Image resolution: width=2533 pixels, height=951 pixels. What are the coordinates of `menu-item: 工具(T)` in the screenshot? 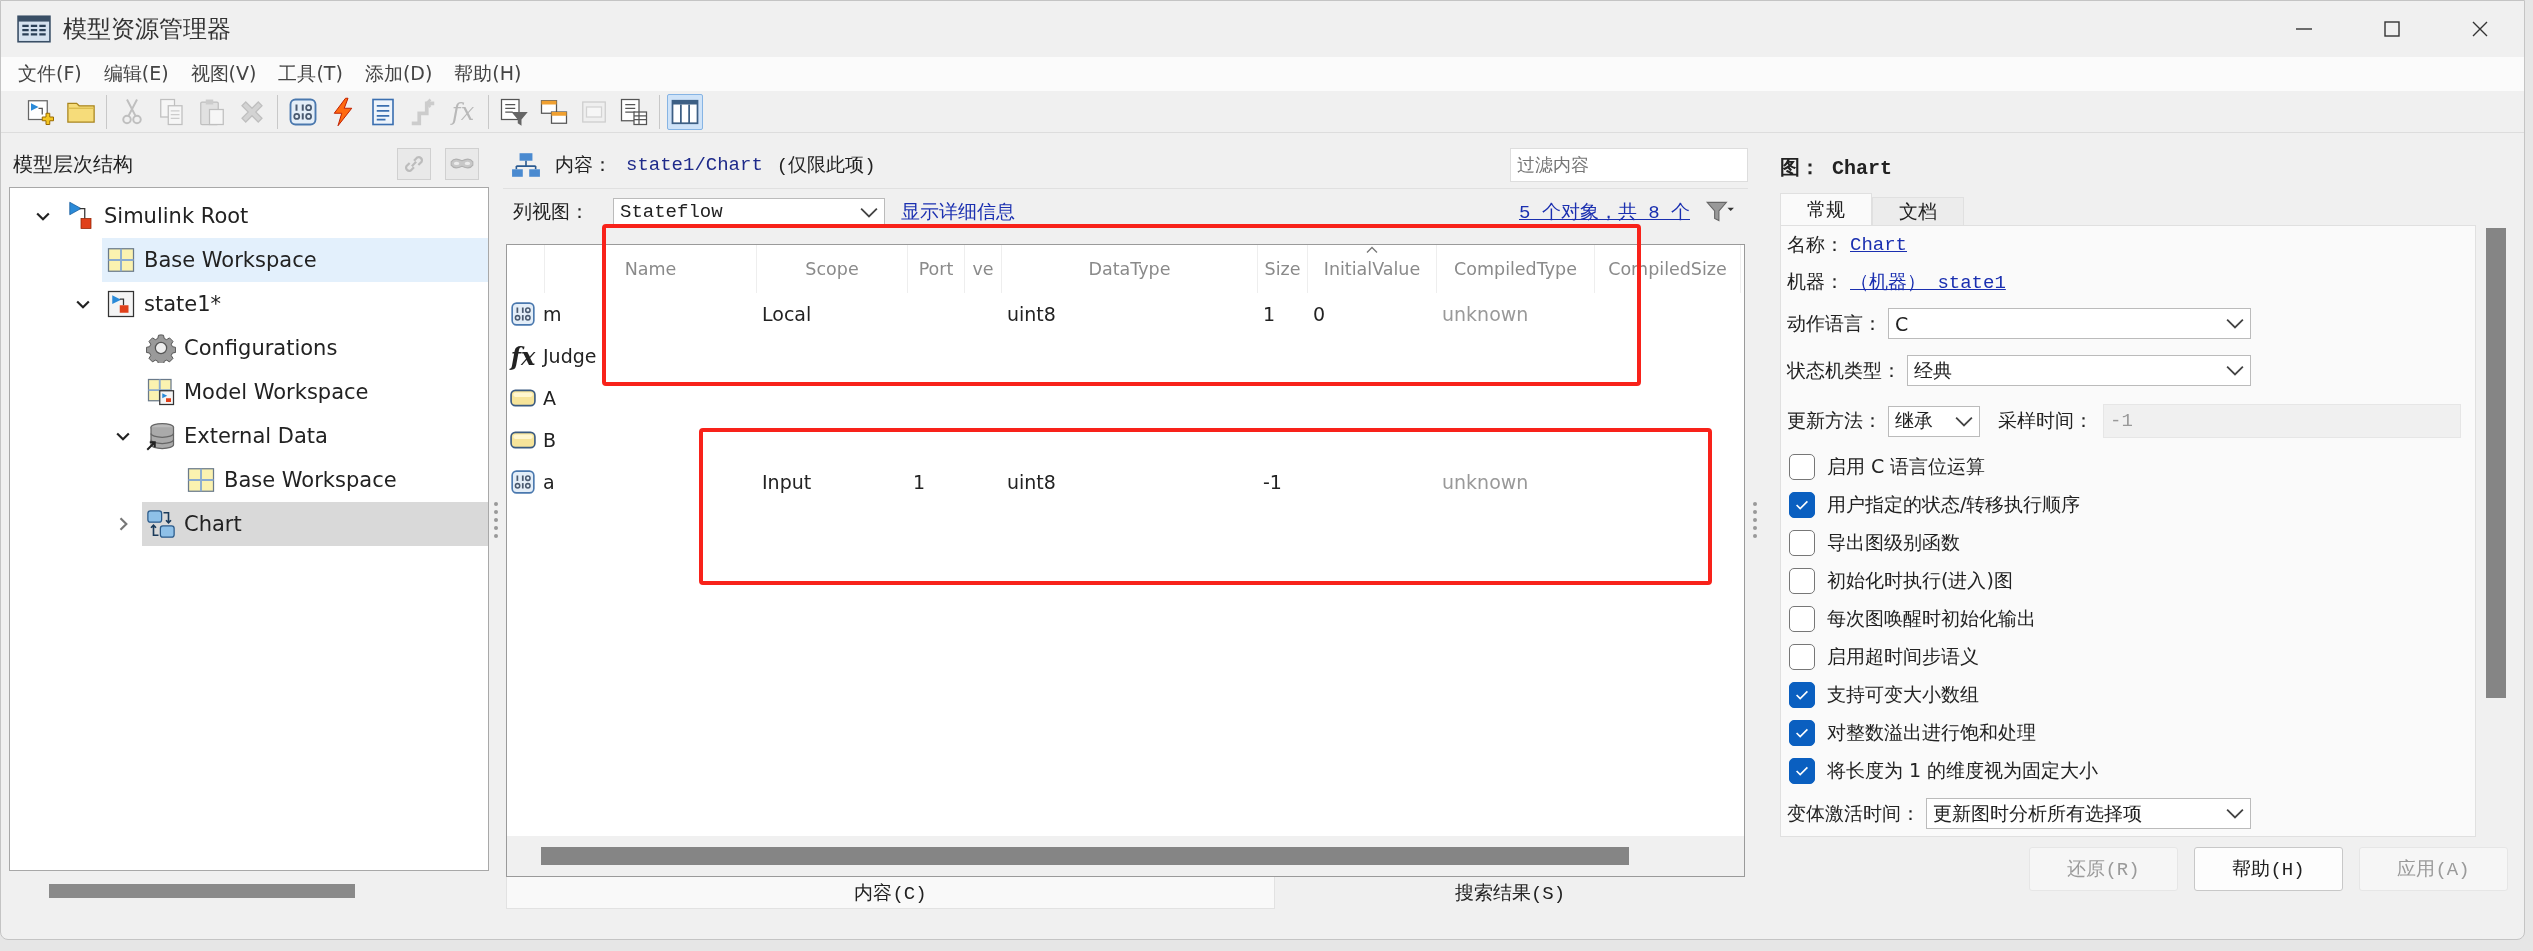 It's located at (310, 74).